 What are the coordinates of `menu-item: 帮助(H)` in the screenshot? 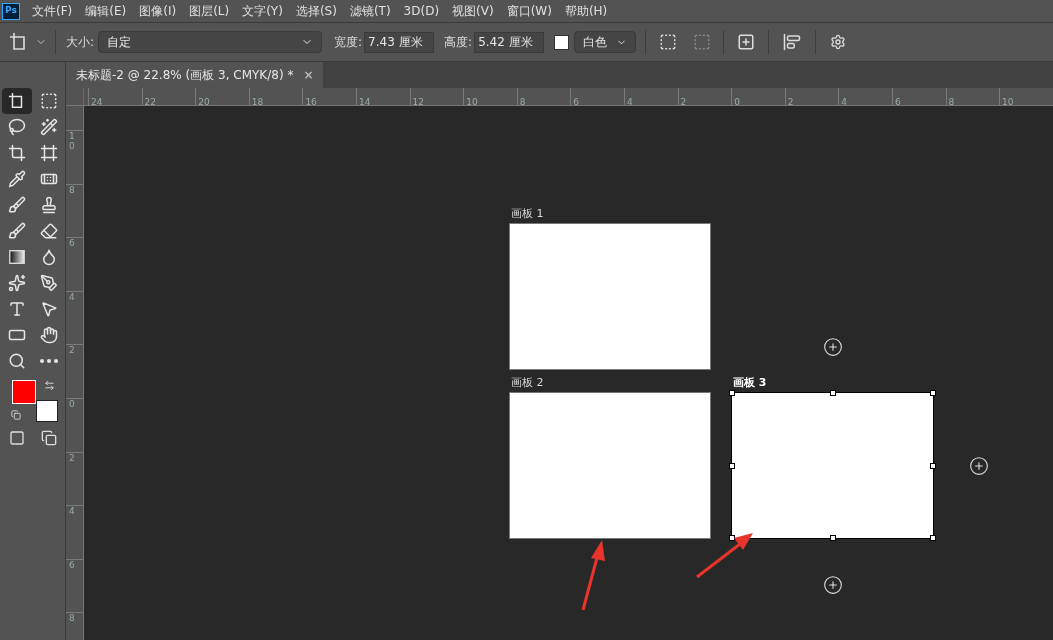 It's located at (586, 11).